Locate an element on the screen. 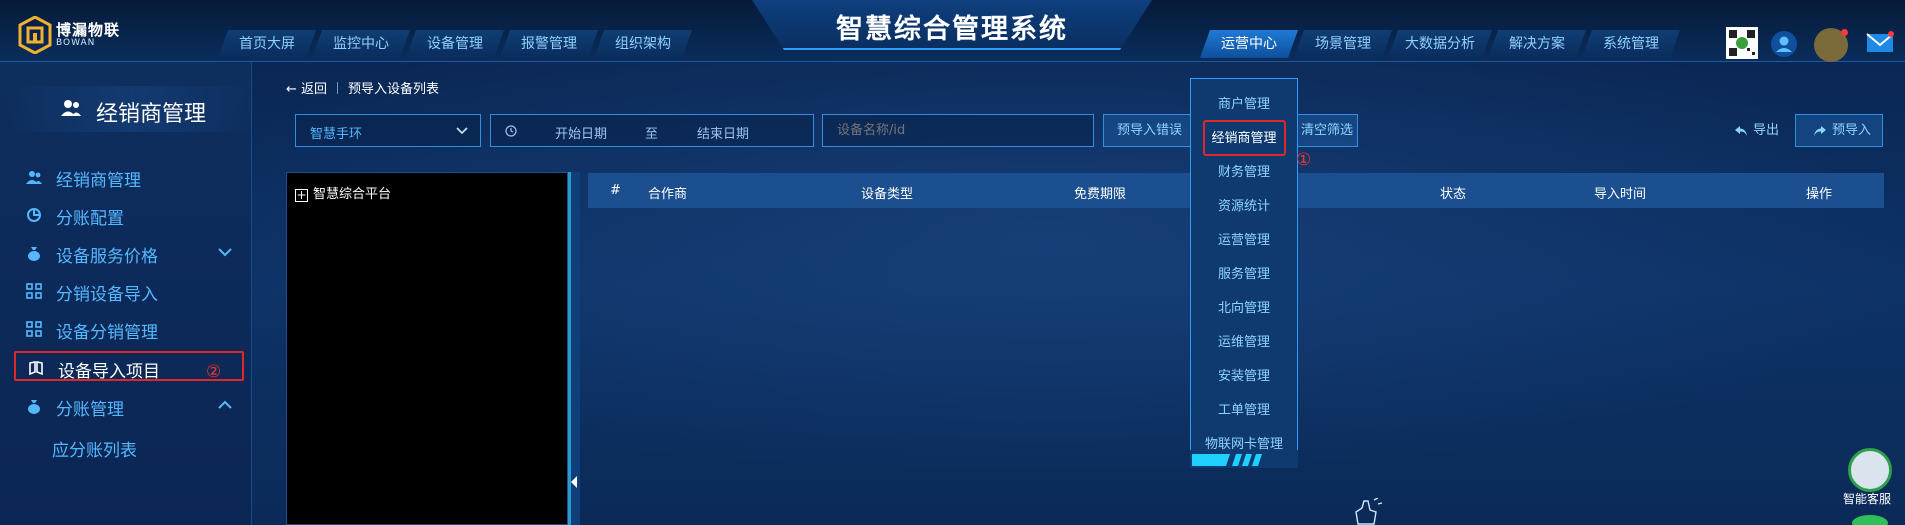  nav-solutions: 解决方案 is located at coordinates (1537, 44).